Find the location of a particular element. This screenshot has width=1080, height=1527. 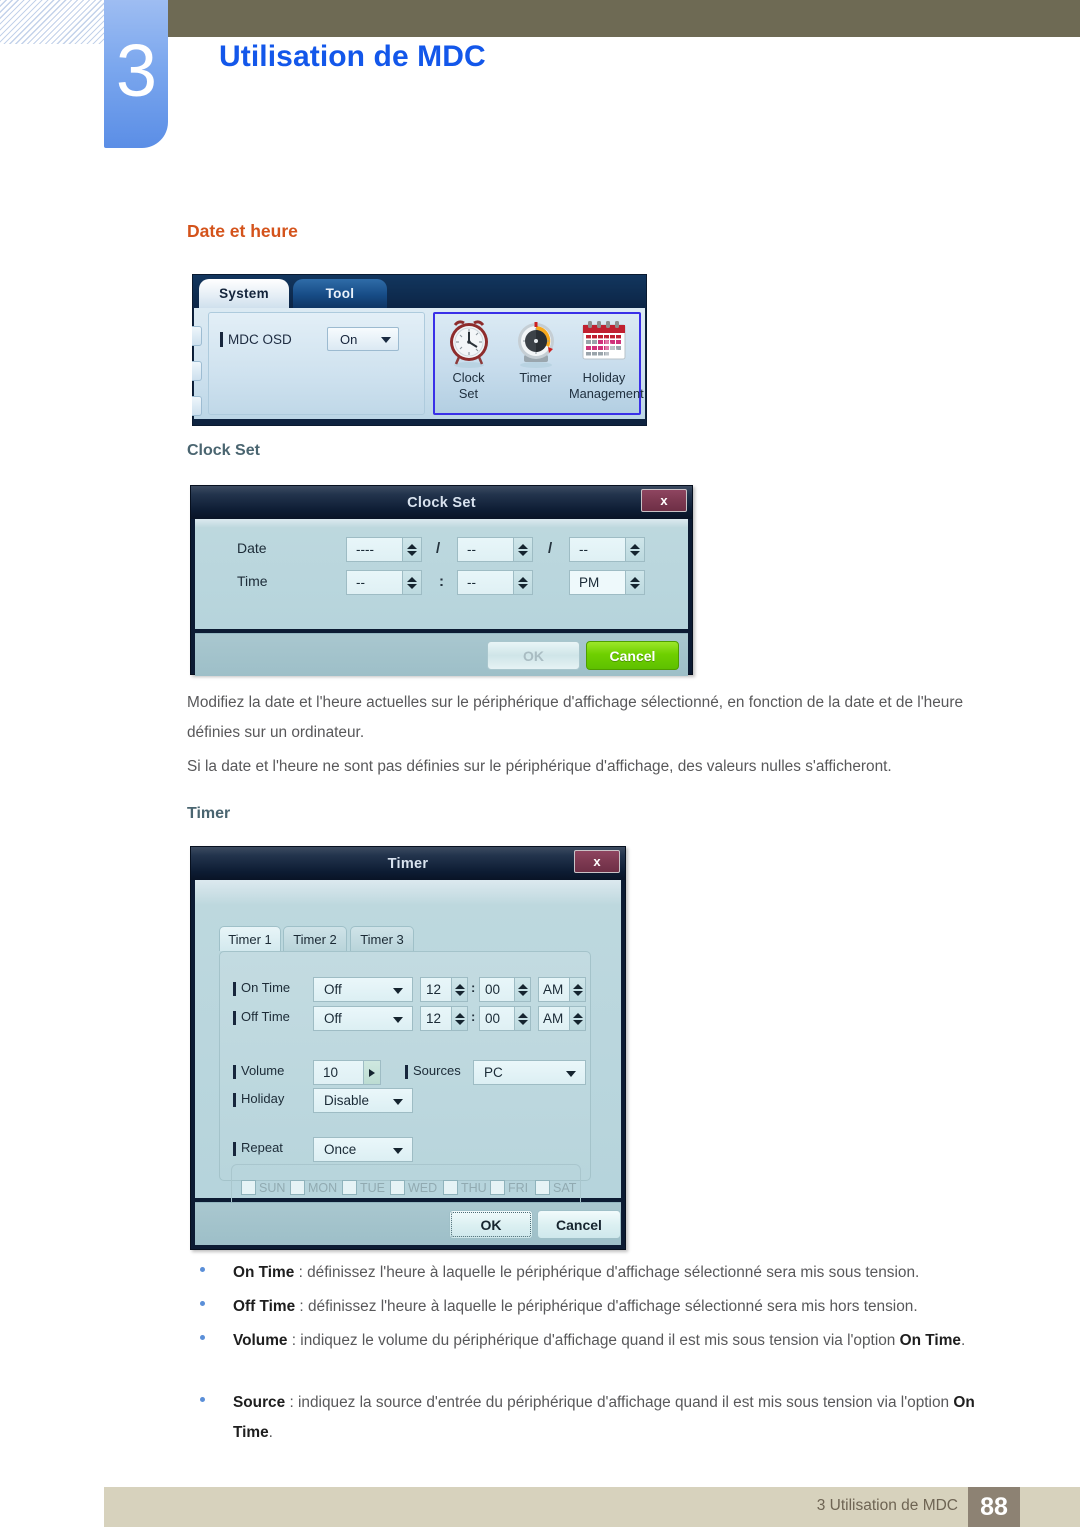

date-day-spinner: -- is located at coordinates (607, 549).